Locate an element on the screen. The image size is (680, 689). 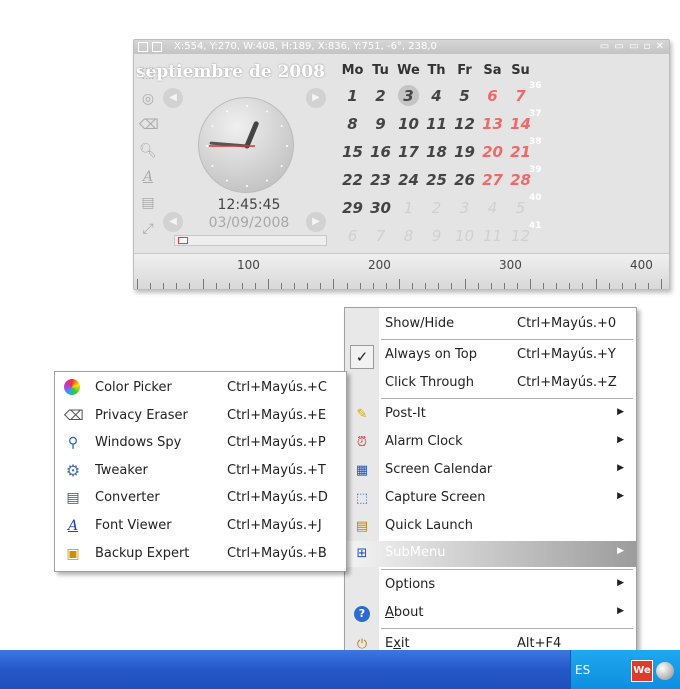
week-number: 37 is located at coordinates (535, 114).